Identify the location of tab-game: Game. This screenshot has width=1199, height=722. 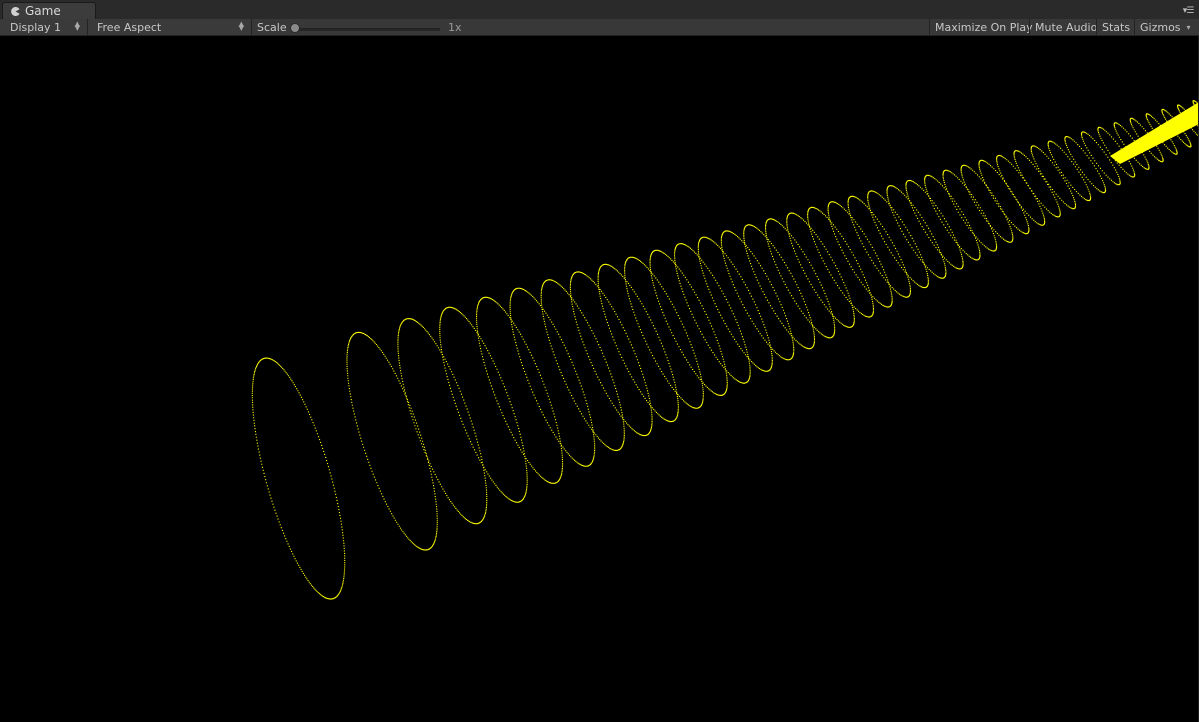
(49, 10).